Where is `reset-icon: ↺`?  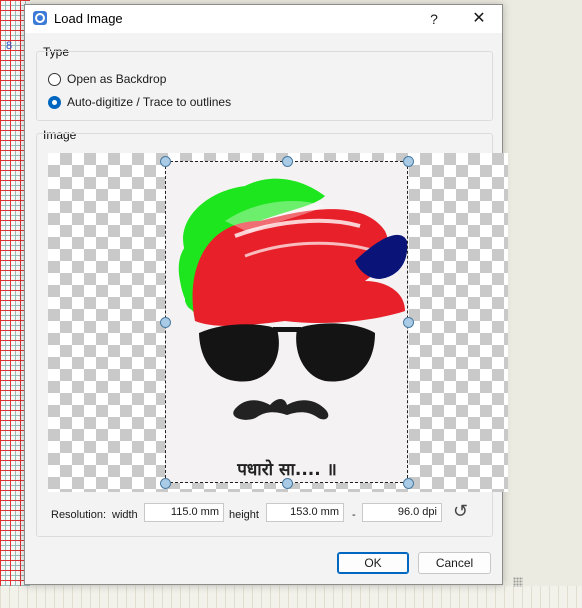
reset-icon: ↺ is located at coordinates (460, 511).